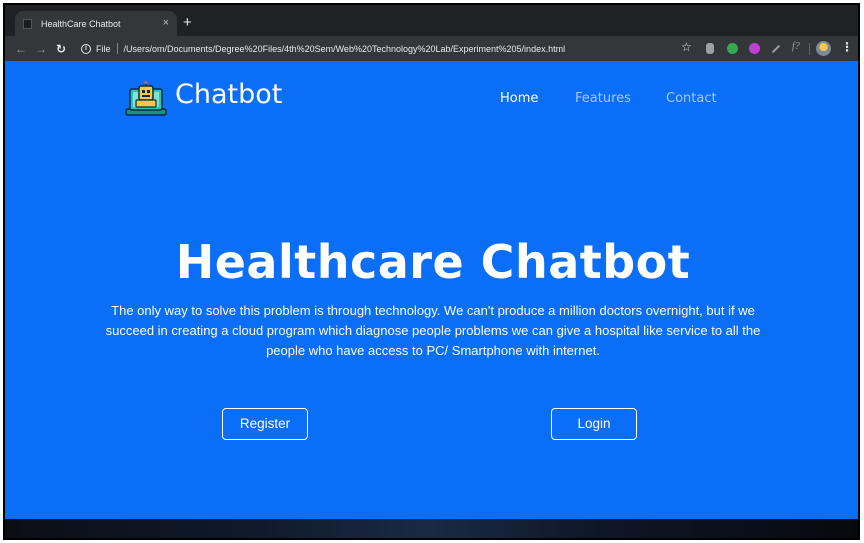 The width and height of the screenshot is (864, 543). I want to click on bookmark-star-icon: ☆, so click(686, 47).